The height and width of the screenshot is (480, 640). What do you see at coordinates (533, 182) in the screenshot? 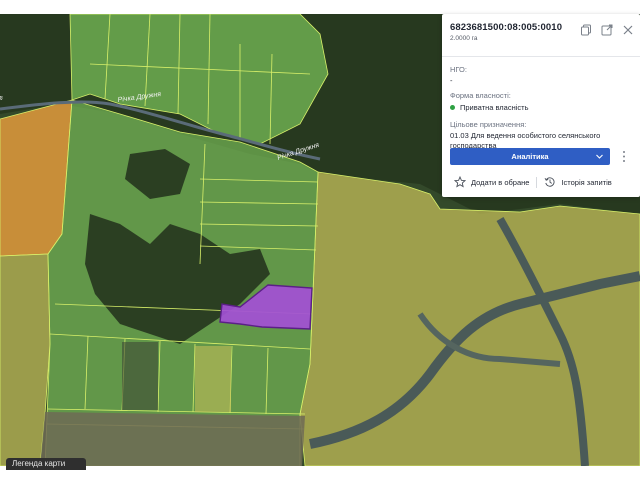
I see `card-footer-actions: Додати в обране Історія запитів` at bounding box center [533, 182].